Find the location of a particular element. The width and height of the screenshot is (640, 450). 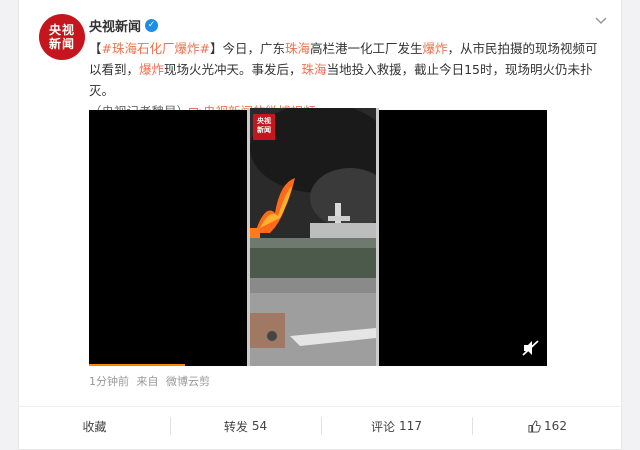

watermark-line1: 央视 is located at coordinates (264, 121).